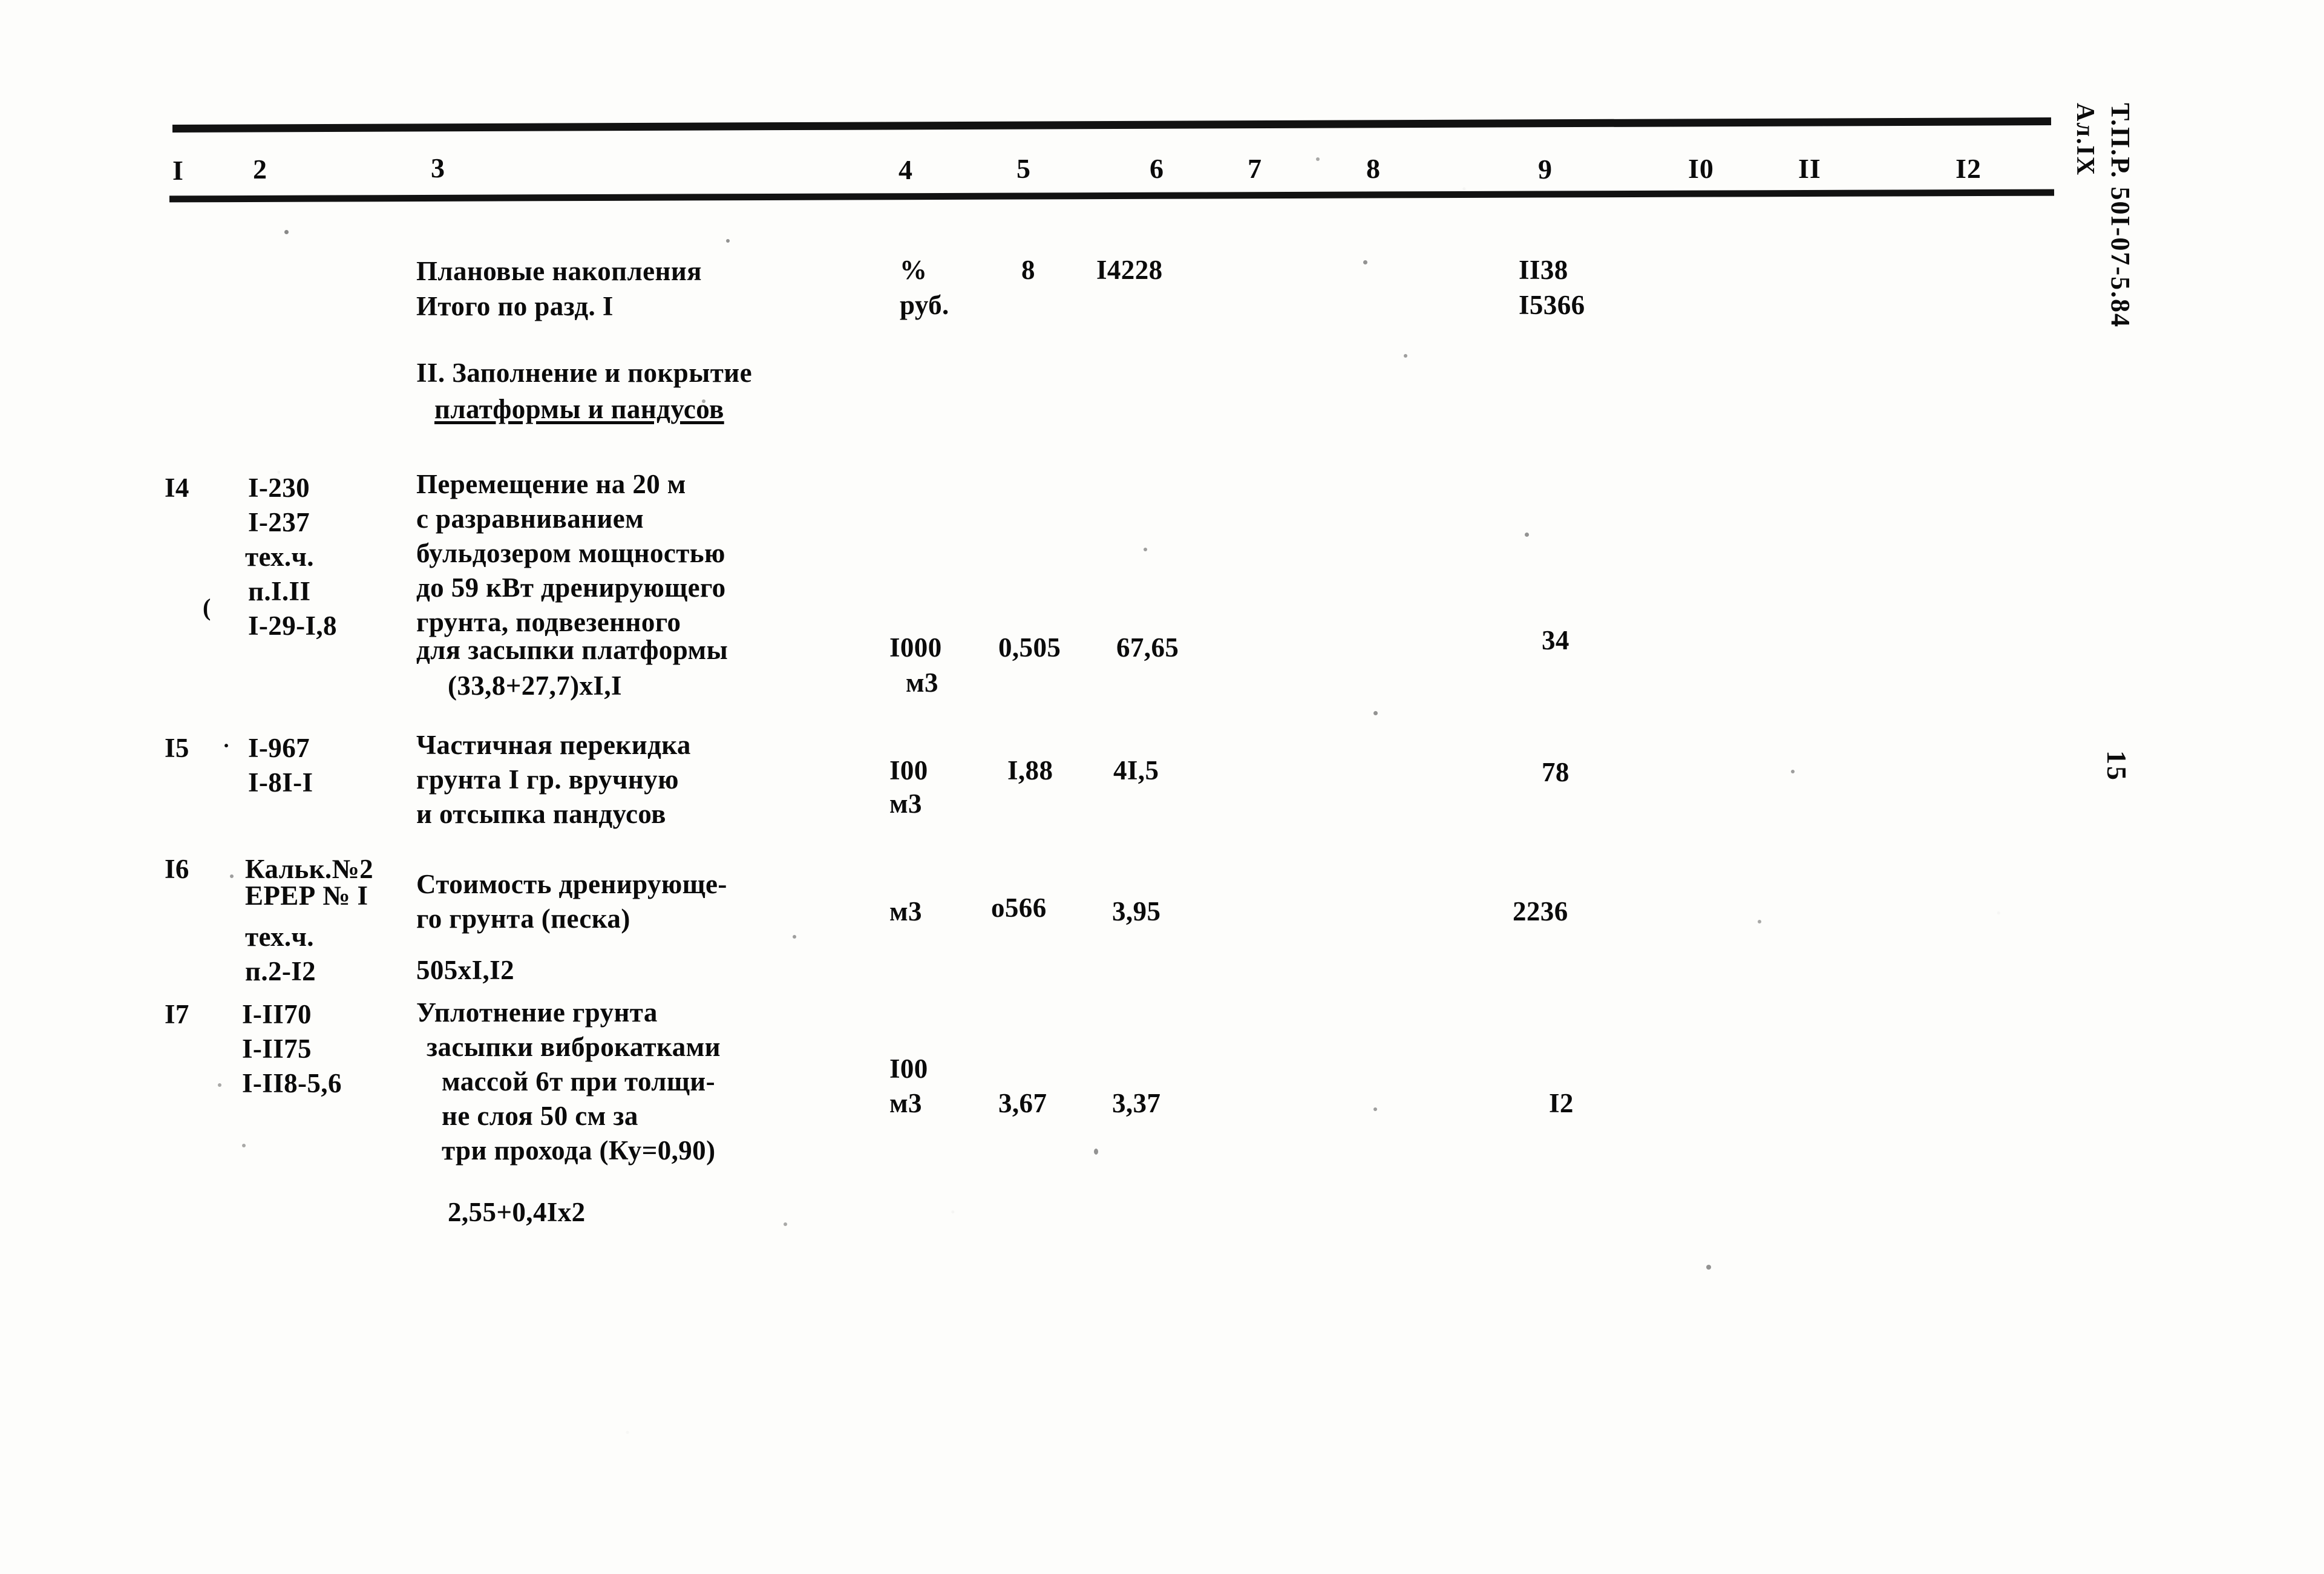 This screenshot has height=1574, width=2324. What do you see at coordinates (178, 170) in the screenshot?
I see `column-header-1: I` at bounding box center [178, 170].